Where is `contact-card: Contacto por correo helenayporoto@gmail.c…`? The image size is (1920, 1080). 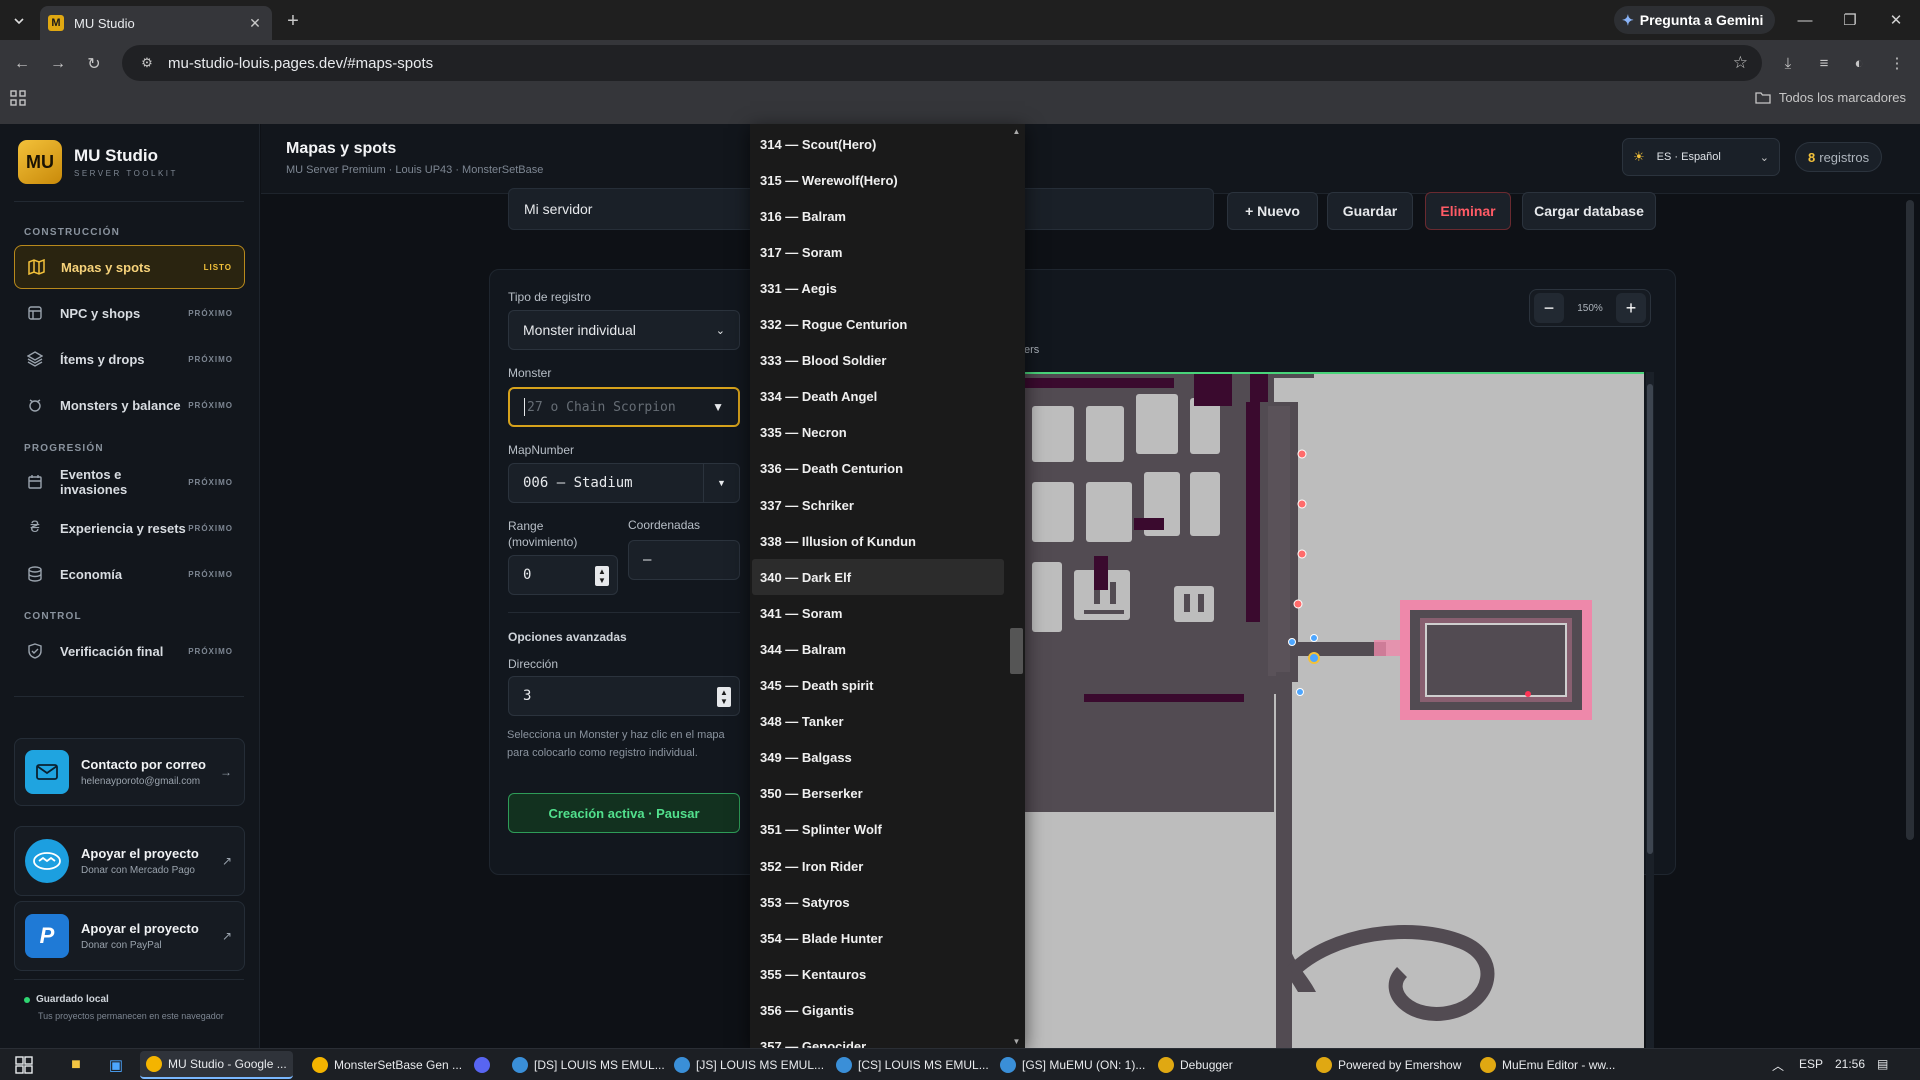
contact-card: Contacto por correo helenayporoto@gmail.c… is located at coordinates (129, 772).